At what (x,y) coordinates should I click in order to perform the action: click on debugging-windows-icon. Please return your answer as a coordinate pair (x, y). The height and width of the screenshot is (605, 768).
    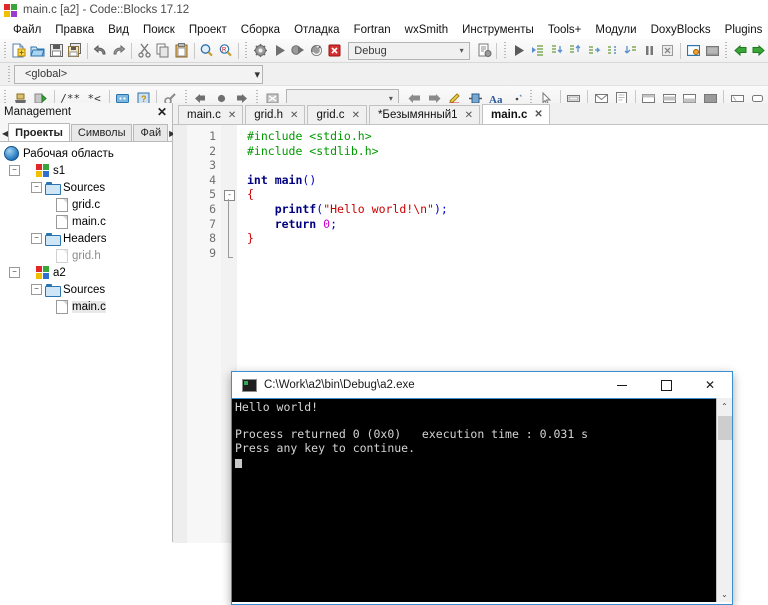
    Looking at the image, I should click on (693, 51).